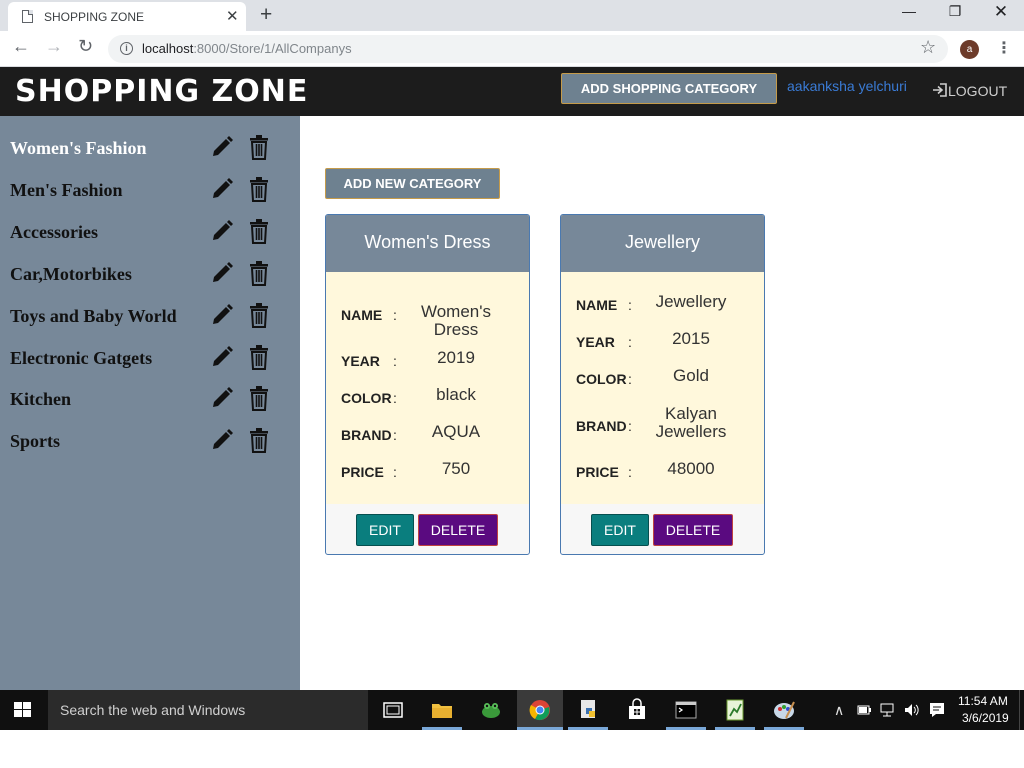 Image resolution: width=1024 pixels, height=768 pixels. I want to click on volume-icon, so click(912, 710).